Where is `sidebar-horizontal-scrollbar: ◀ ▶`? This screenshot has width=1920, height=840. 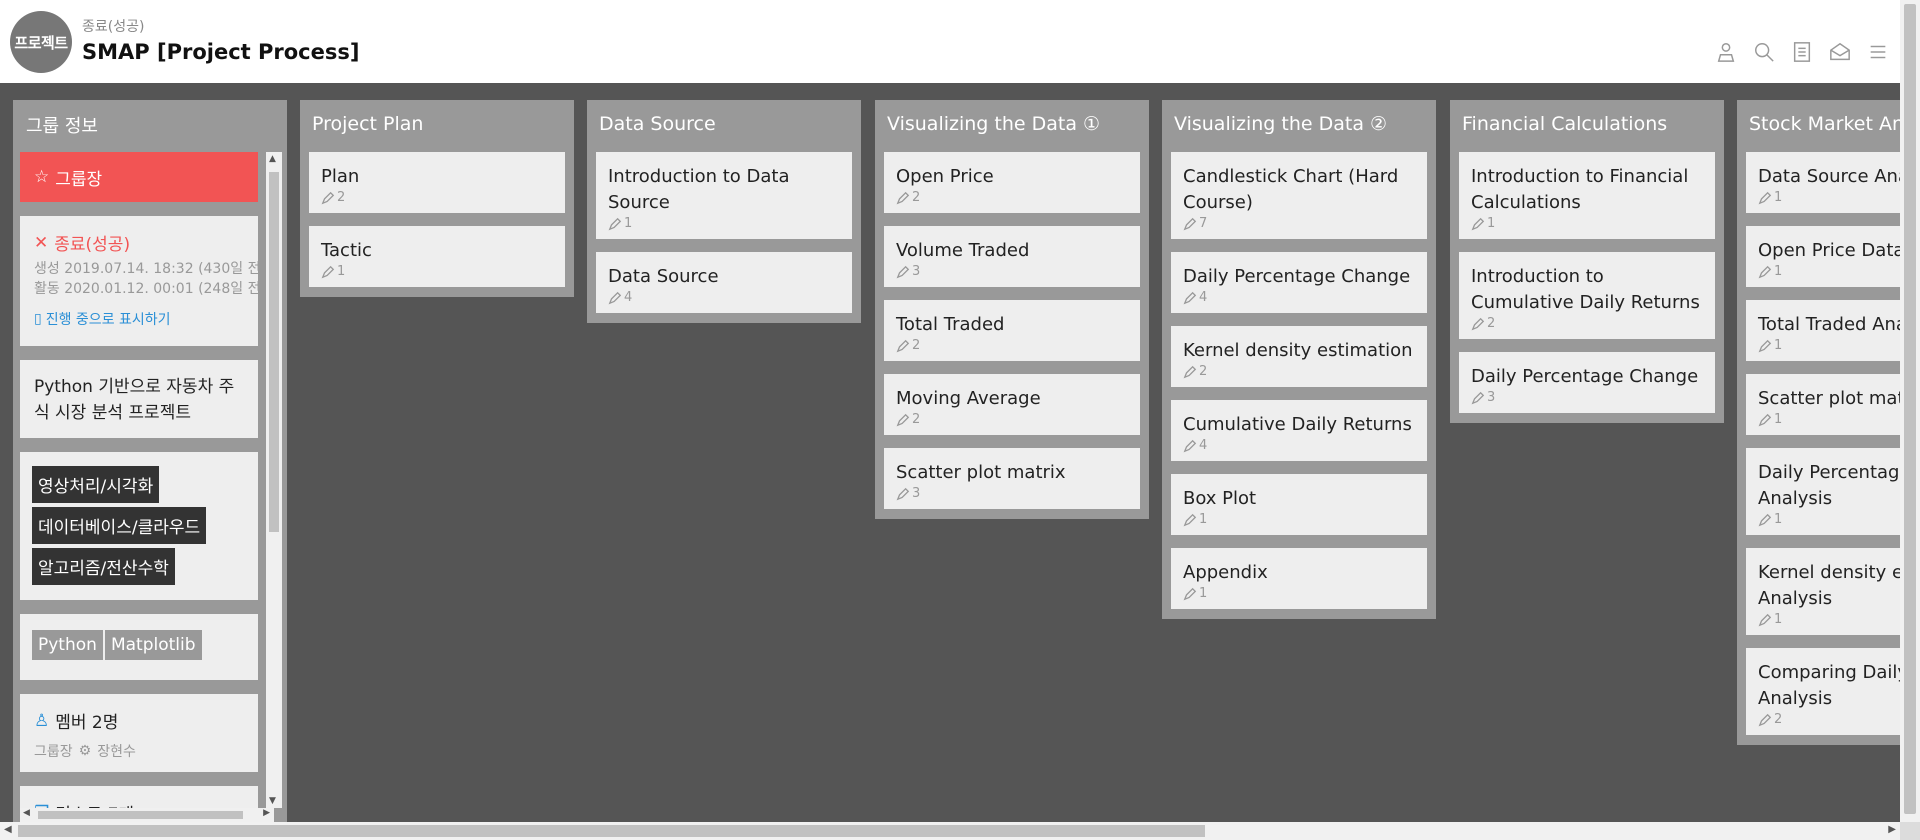
sidebar-horizontal-scrollbar: ◀ ▶ is located at coordinates (147, 815).